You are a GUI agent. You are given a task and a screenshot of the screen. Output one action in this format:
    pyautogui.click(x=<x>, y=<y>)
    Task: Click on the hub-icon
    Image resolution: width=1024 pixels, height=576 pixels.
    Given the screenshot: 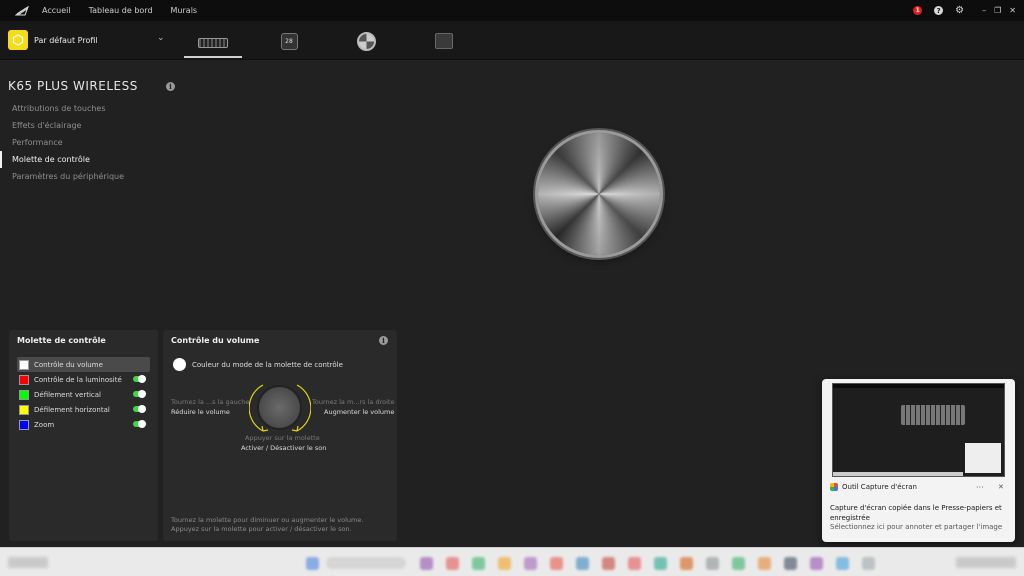 What is the action you would take?
    pyautogui.click(x=444, y=41)
    